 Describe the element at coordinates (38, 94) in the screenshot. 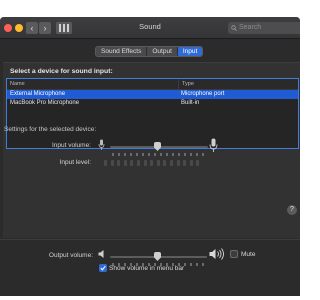

I see `device-name: External Microphone` at that location.